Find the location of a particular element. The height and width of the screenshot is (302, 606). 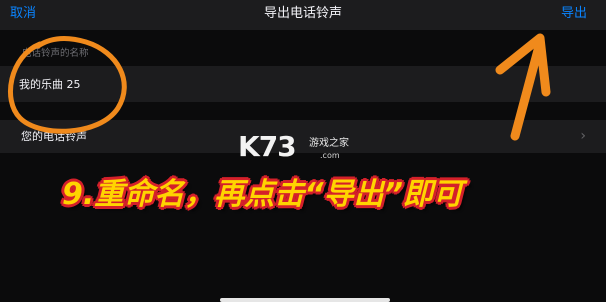

page-title: 导出电话铃声 is located at coordinates (302, 13).